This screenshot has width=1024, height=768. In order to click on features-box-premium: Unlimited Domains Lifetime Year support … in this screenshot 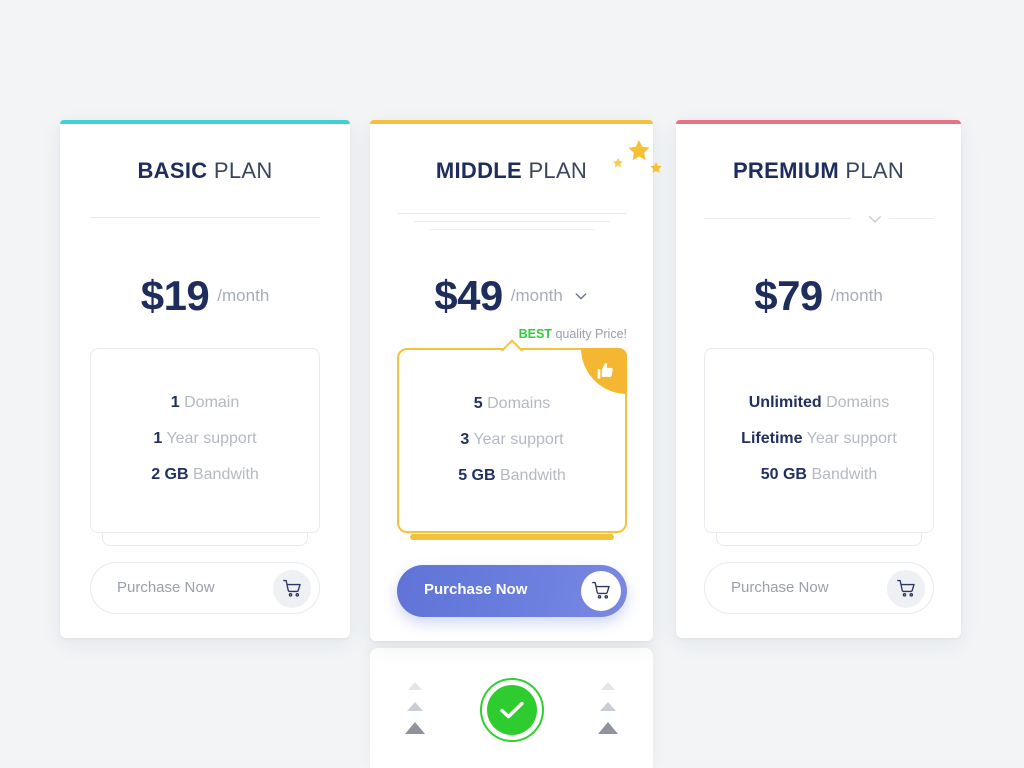, I will do `click(819, 440)`.